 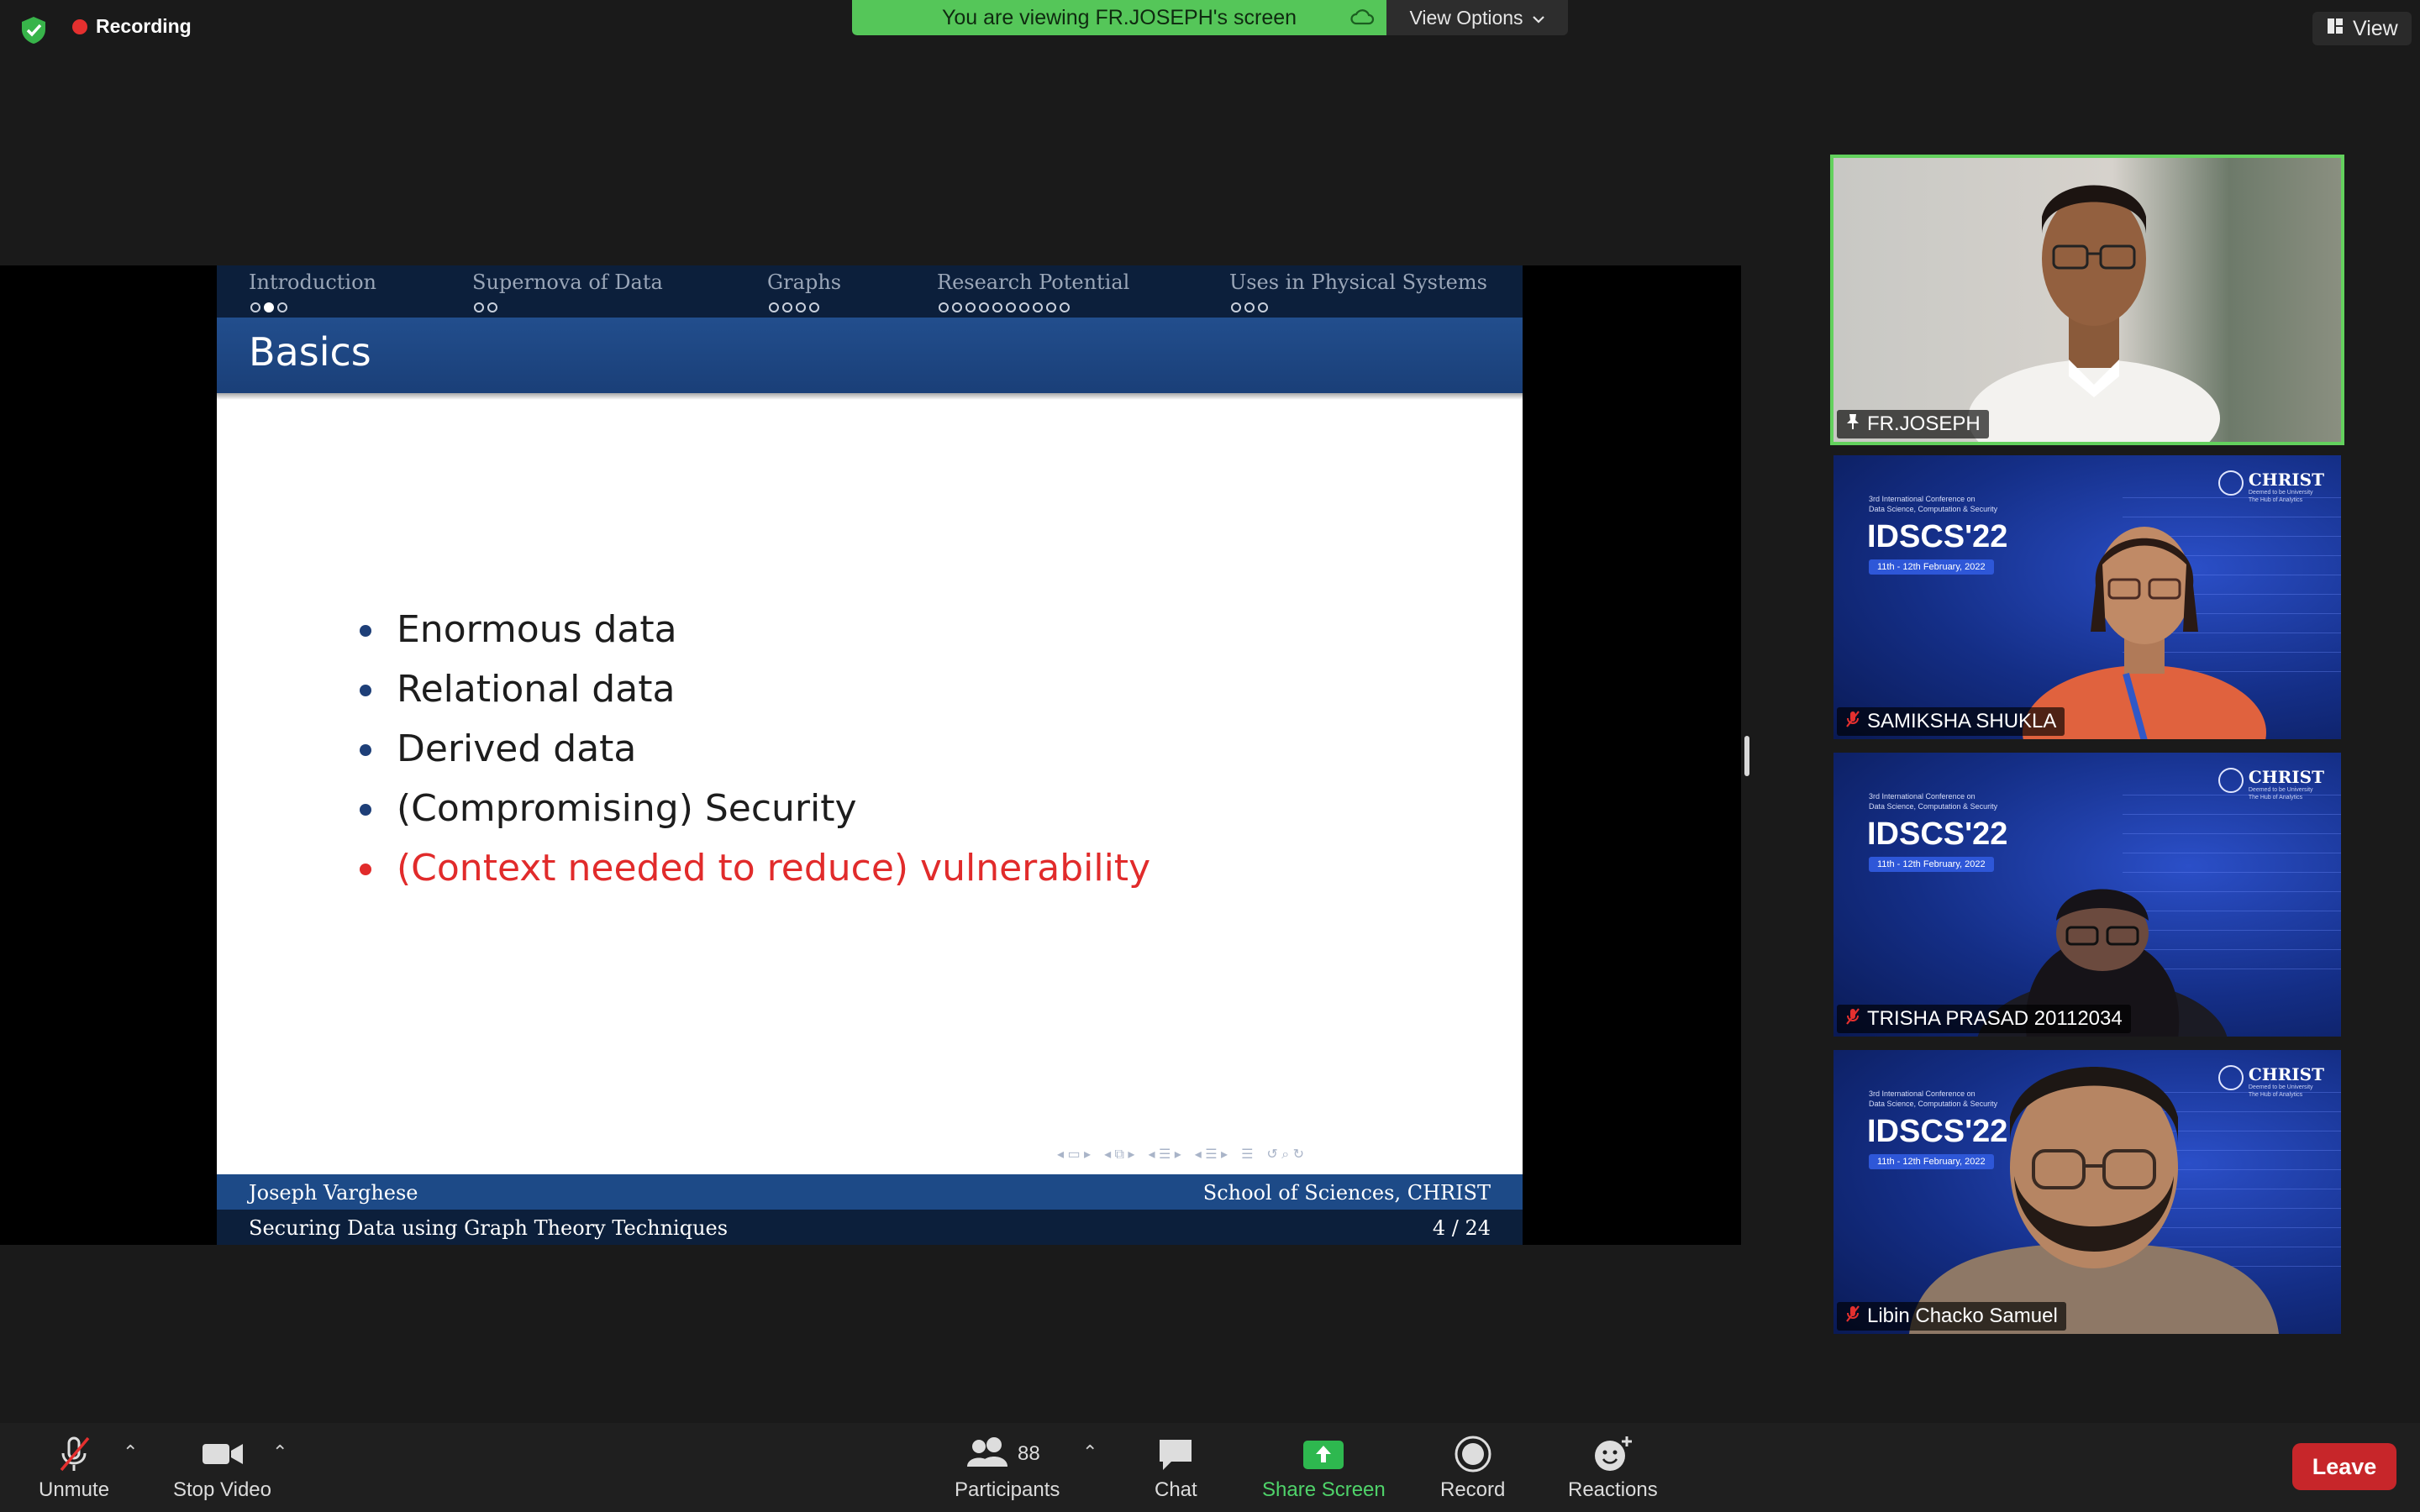 What do you see at coordinates (1074, 1154) in the screenshot?
I see `frame-nav-icon: ◂ ▭ ▸` at bounding box center [1074, 1154].